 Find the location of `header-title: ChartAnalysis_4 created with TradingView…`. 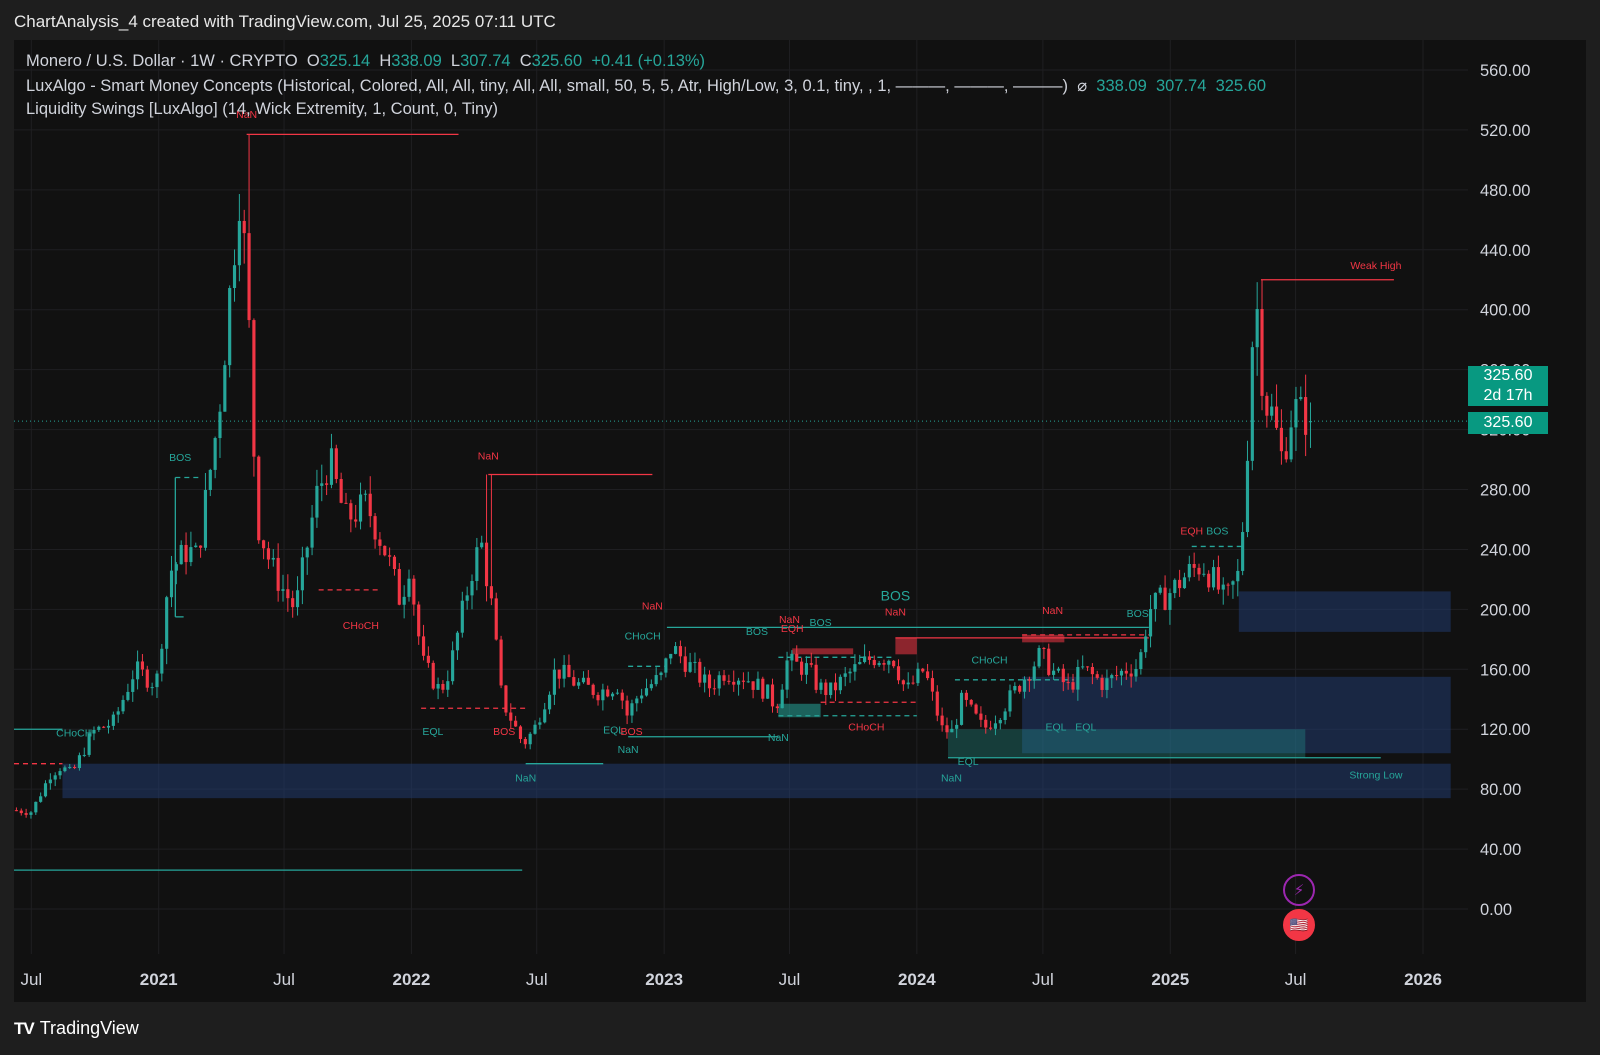

header-title: ChartAnalysis_4 created with TradingView… is located at coordinates (285, 21).